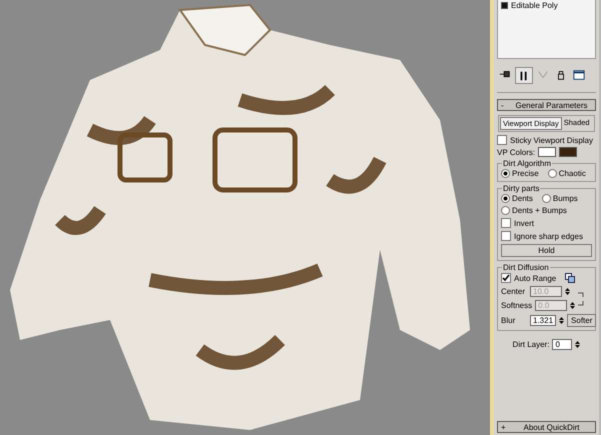 The width and height of the screenshot is (601, 435). I want to click on radio-label: Dents, so click(522, 198).